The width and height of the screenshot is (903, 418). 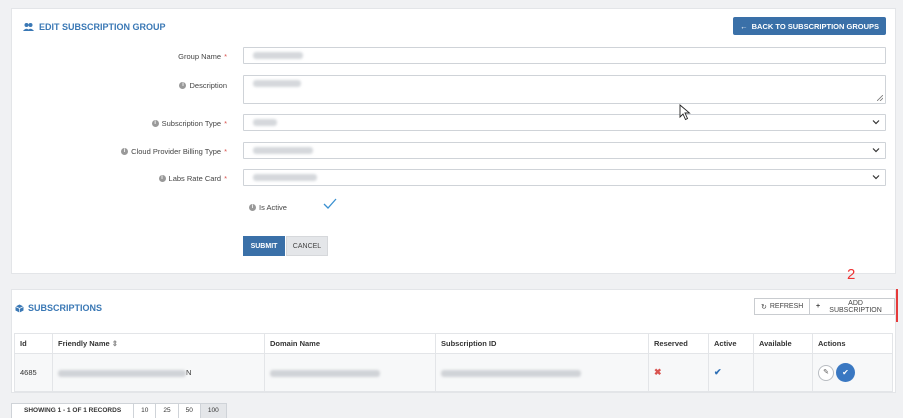 What do you see at coordinates (33, 343) in the screenshot?
I see `column-header-id: Id` at bounding box center [33, 343].